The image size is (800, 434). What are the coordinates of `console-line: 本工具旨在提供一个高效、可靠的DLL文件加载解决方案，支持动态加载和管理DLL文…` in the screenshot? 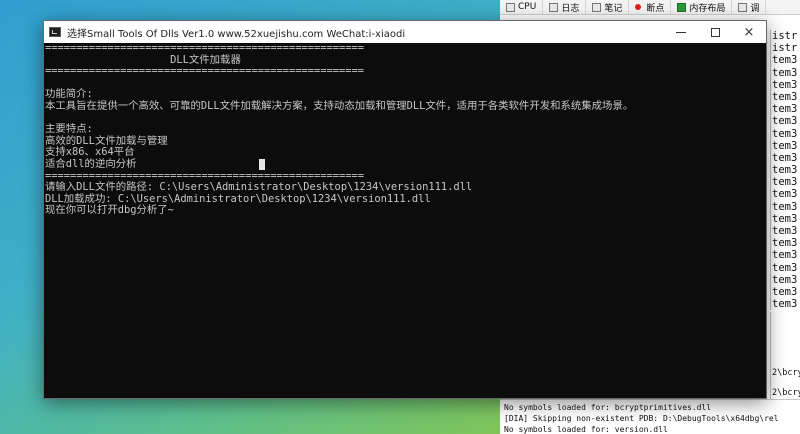 It's located at (339, 105).